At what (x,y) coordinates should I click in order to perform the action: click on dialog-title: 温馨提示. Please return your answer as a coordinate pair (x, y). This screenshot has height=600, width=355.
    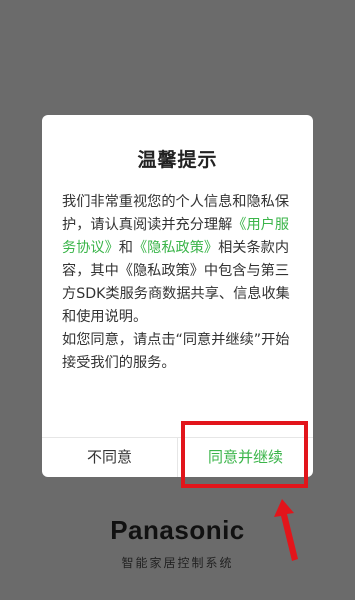
    Looking at the image, I should click on (177, 160).